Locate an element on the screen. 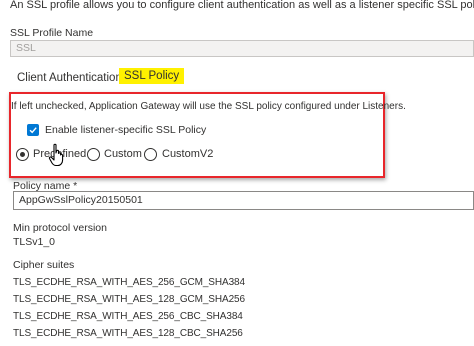 Image resolution: width=474 pixels, height=346 pixels. checkmark-icon is located at coordinates (33, 130).